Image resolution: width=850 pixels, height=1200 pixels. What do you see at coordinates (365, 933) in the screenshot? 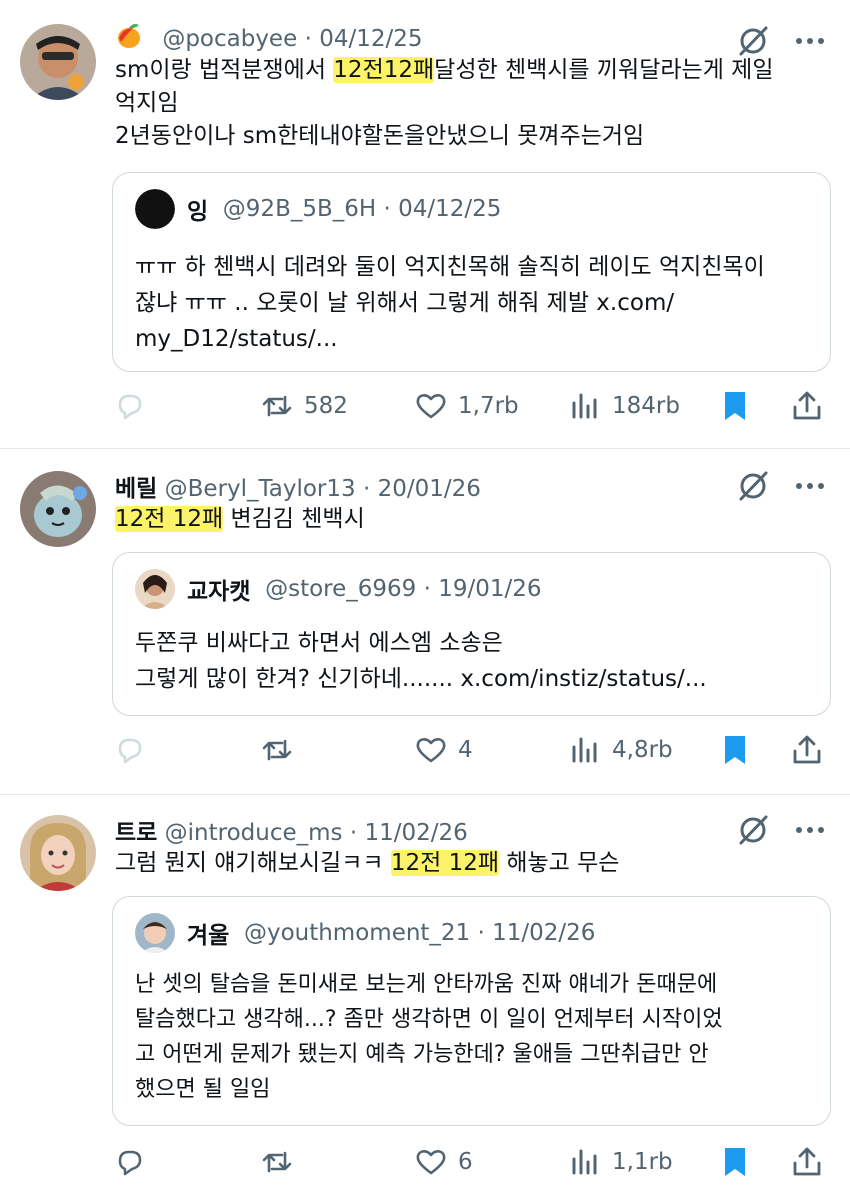
I see `quote-header: 겨울 @youthmoment_21 · 11/02/26` at bounding box center [365, 933].